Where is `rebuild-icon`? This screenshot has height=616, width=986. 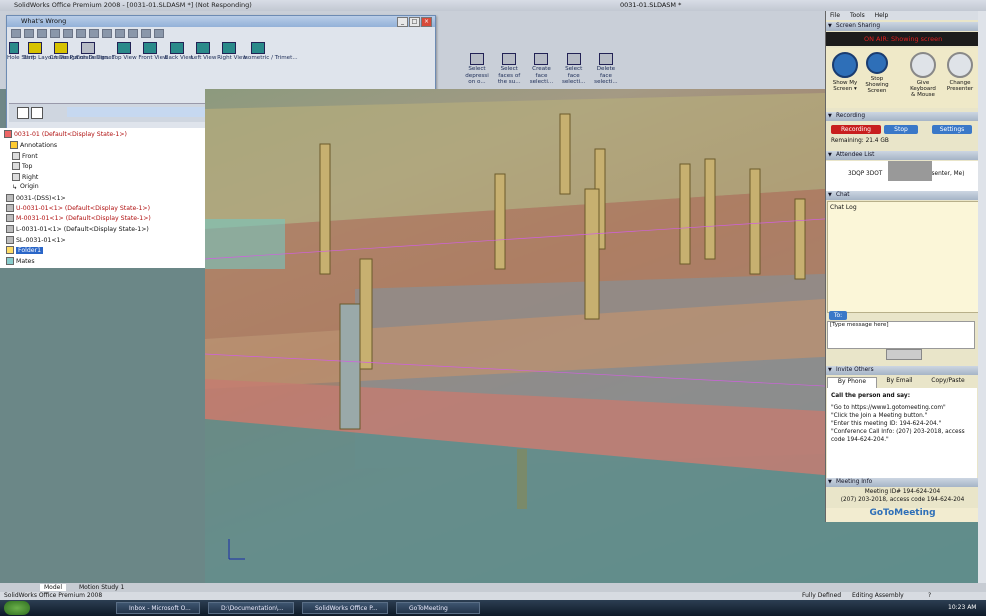 rebuild-icon is located at coordinates (94, 33).